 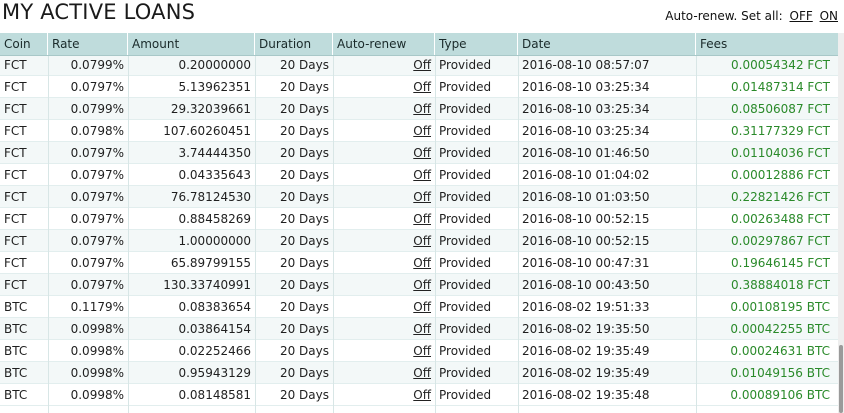 What do you see at coordinates (586, 373) in the screenshot?
I see `cell-date: 2016-08-02 19:35:49` at bounding box center [586, 373].